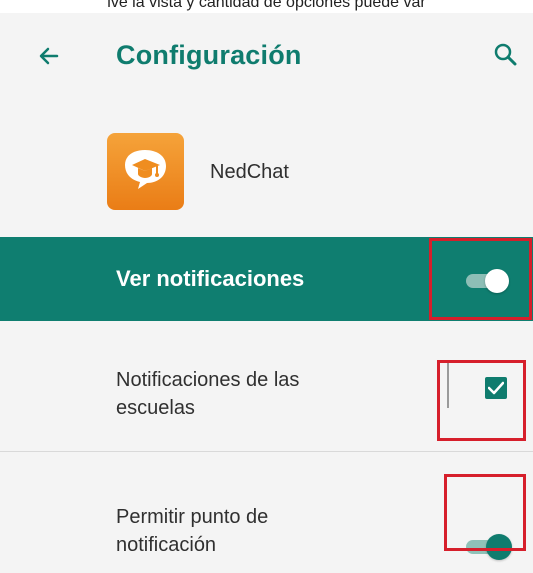  What do you see at coordinates (481, 400) in the screenshot?
I see `checkbox-highlight-box` at bounding box center [481, 400].